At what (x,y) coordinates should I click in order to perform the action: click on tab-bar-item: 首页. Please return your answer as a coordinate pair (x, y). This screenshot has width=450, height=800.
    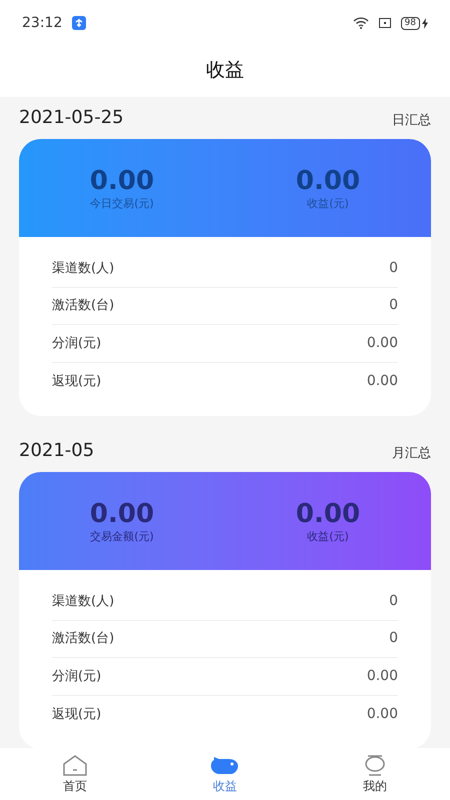
    Looking at the image, I should click on (75, 774).